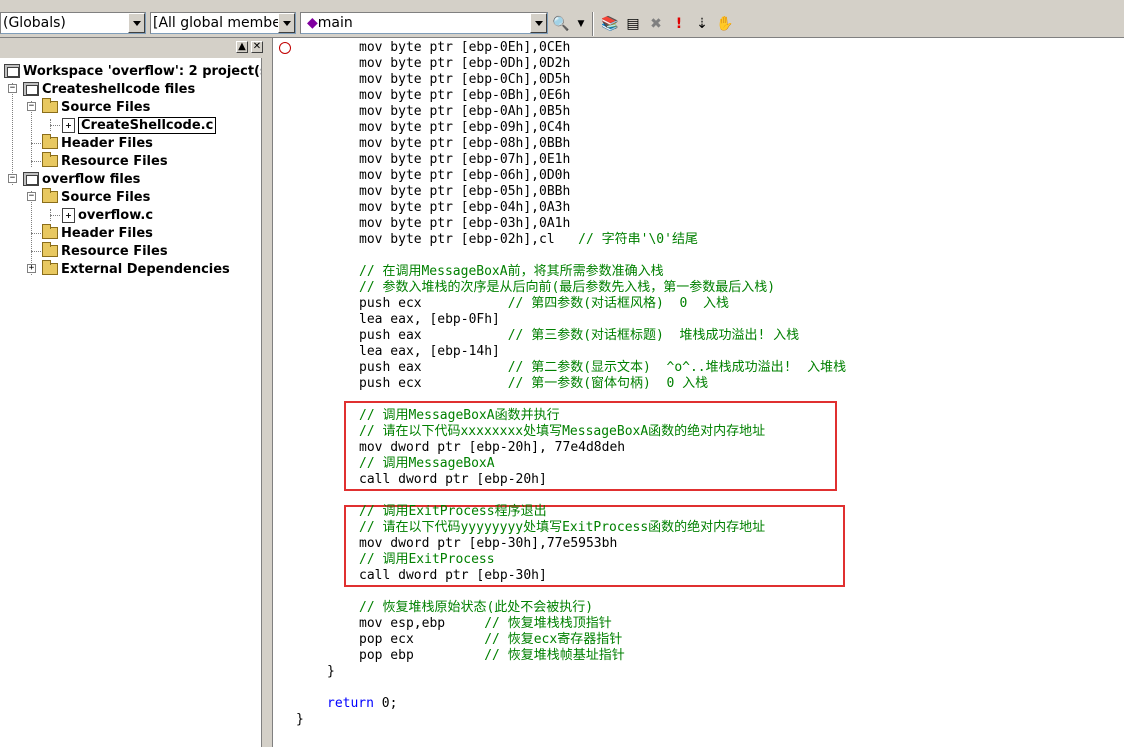 The width and height of the screenshot is (1124, 747). Describe the element at coordinates (422, 623) in the screenshot. I see `code-text: mov esp,ebp` at that location.